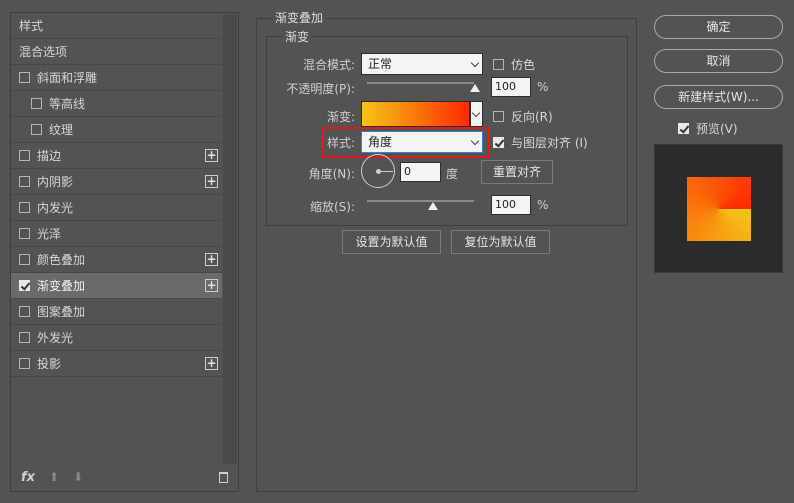 The height and width of the screenshot is (503, 794). Describe the element at coordinates (43, 52) in the screenshot. I see `style-item-label: 混合选项` at that location.